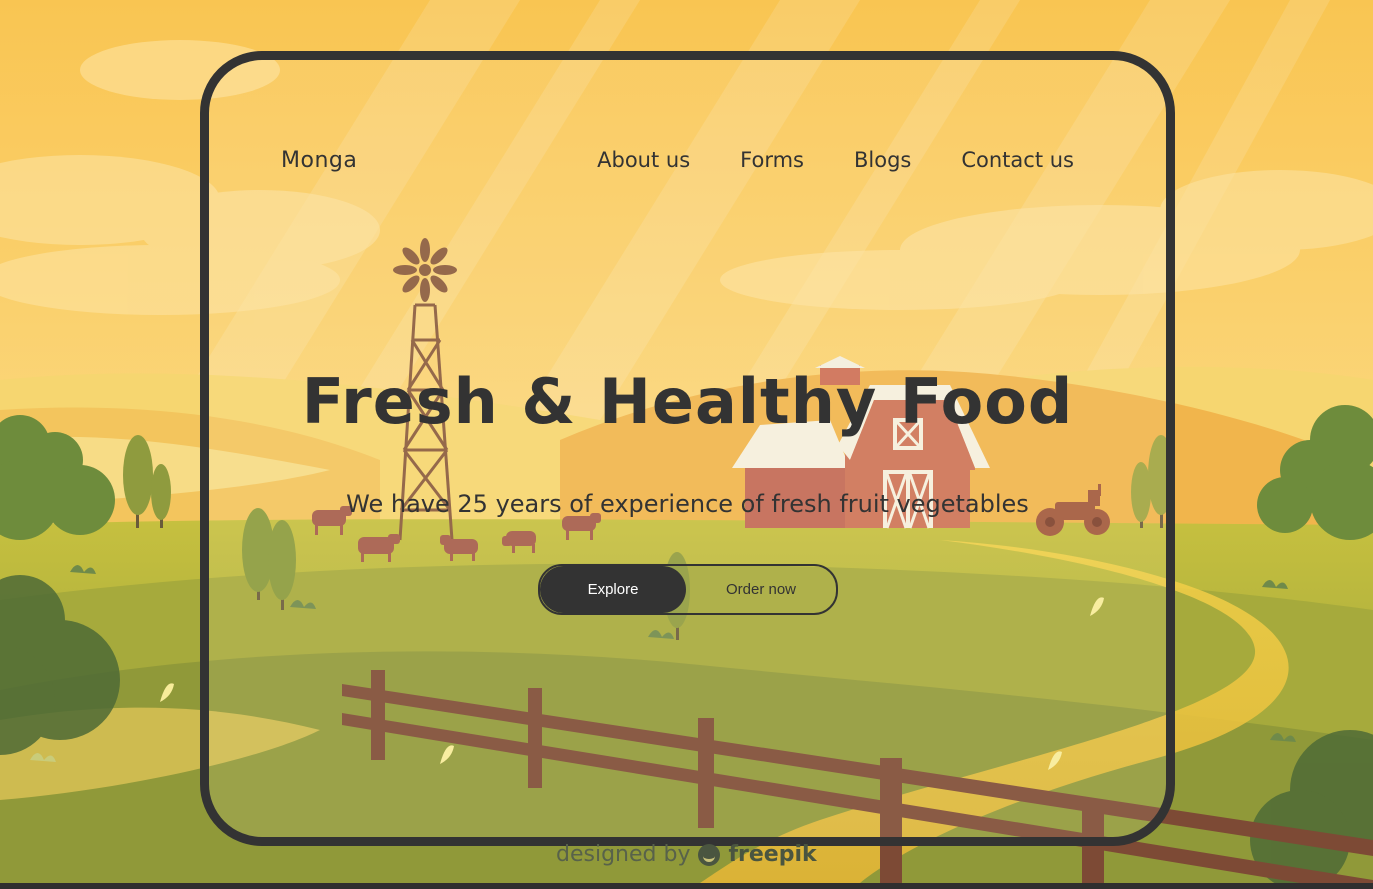 This screenshot has height=889, width=1373. Describe the element at coordinates (623, 854) in the screenshot. I see `credit-prefix: designed by` at that location.